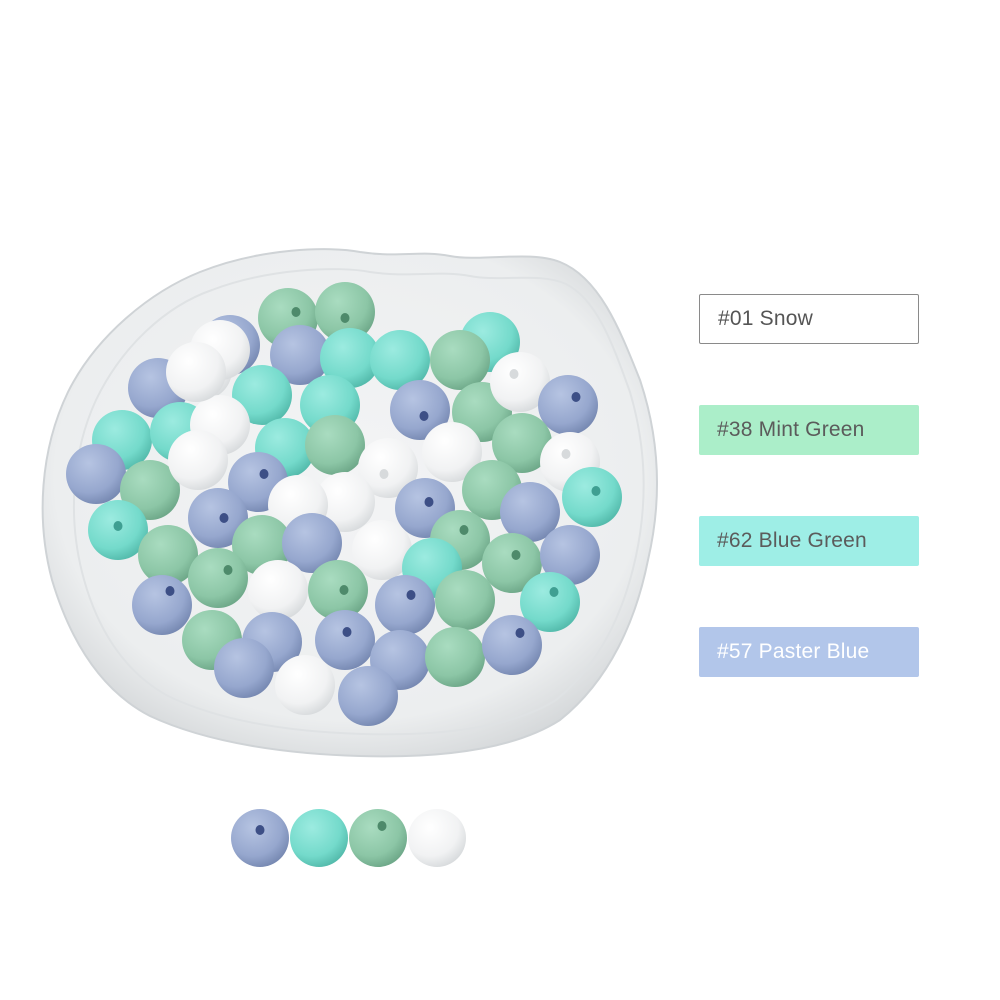 This screenshot has height=1000, width=1000. What do you see at coordinates (791, 429) in the screenshot?
I see `swatch-mint-green-label: #38 Mint Green` at bounding box center [791, 429].